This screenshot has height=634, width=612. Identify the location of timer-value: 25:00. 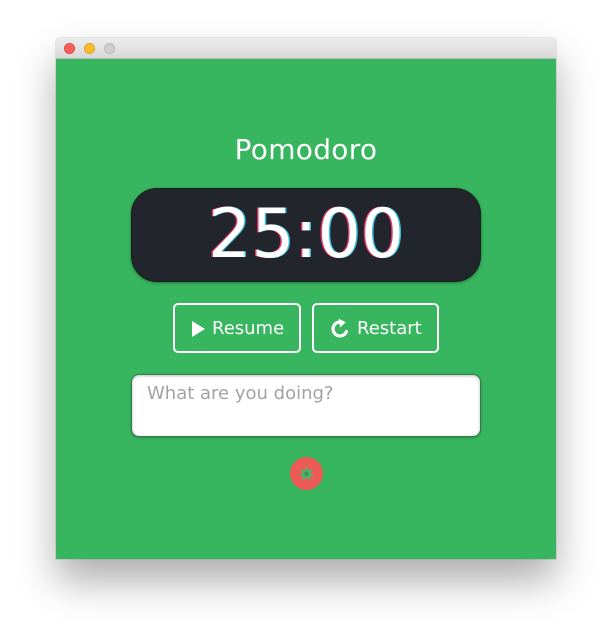
(306, 234).